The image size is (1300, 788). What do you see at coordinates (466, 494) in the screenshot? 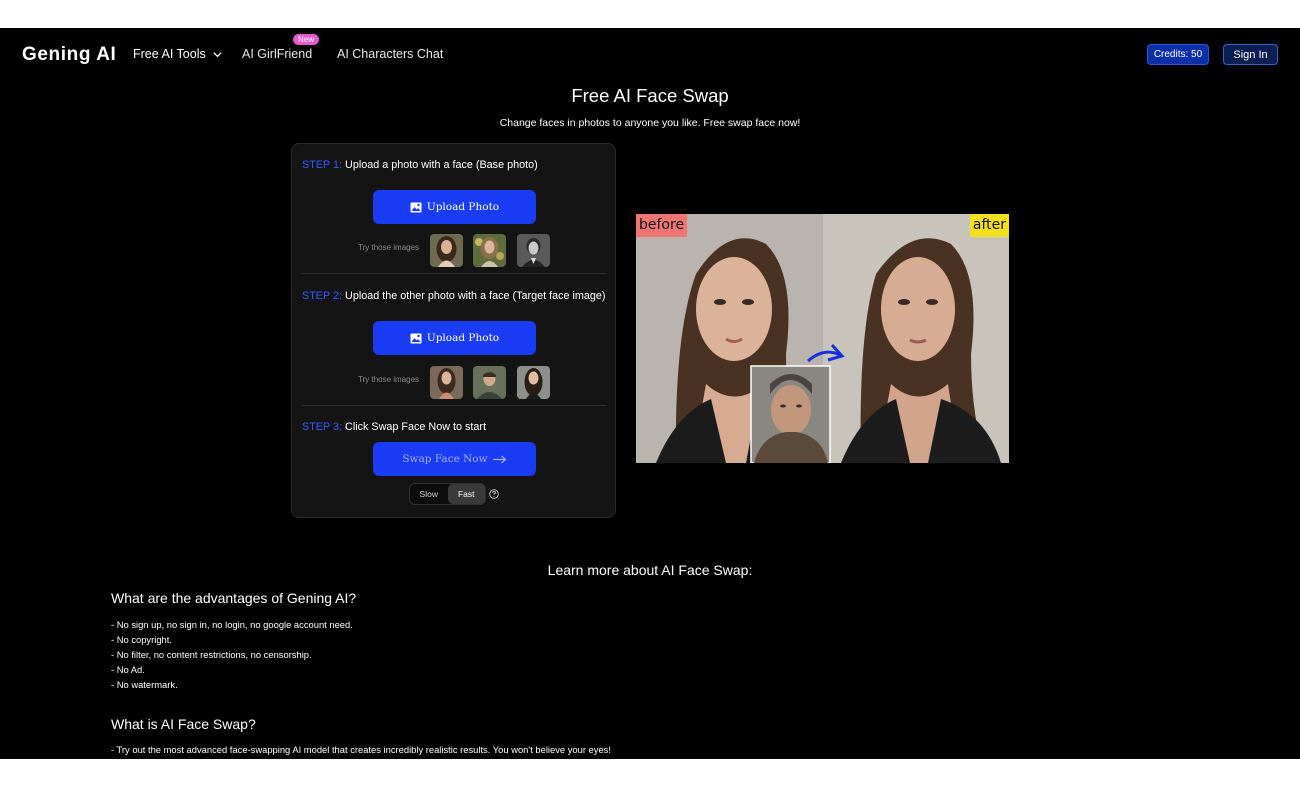
I see `speed-fast-option: Fast` at bounding box center [466, 494].